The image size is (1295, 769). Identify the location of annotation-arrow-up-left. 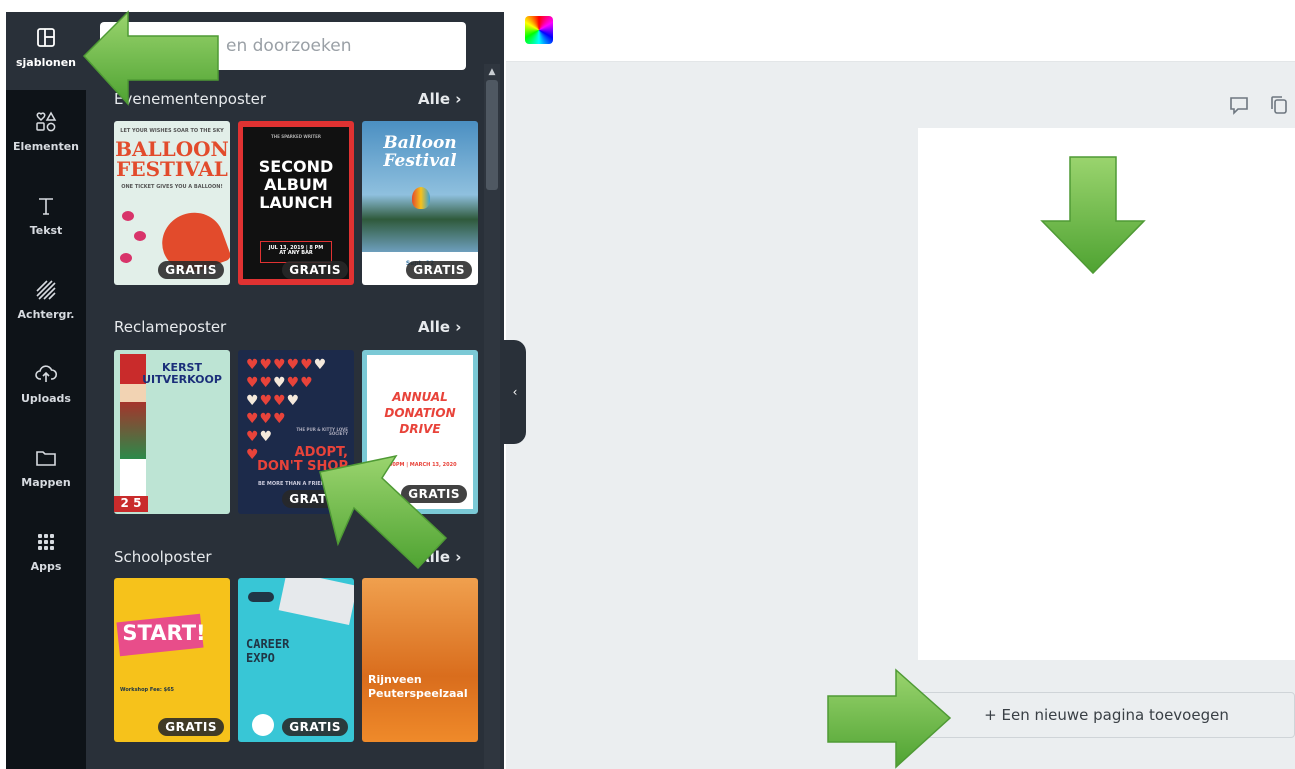
(383, 512).